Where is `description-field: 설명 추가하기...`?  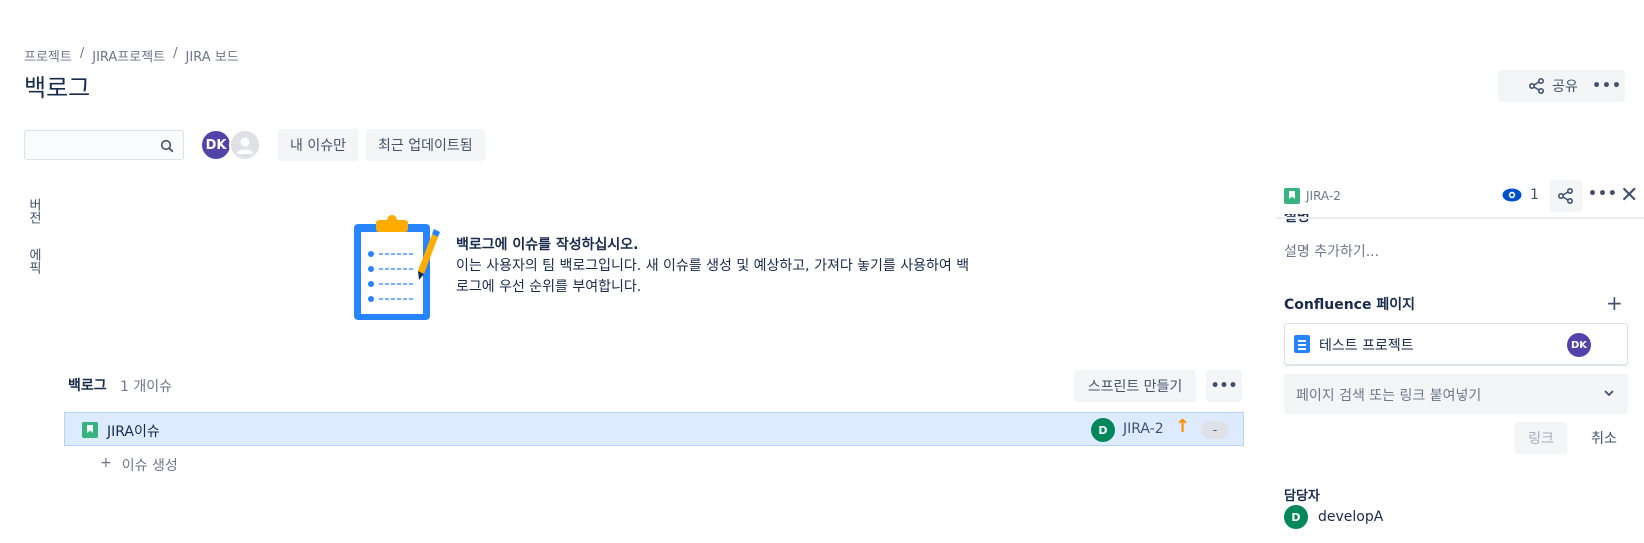 description-field: 설명 추가하기... is located at coordinates (1331, 251).